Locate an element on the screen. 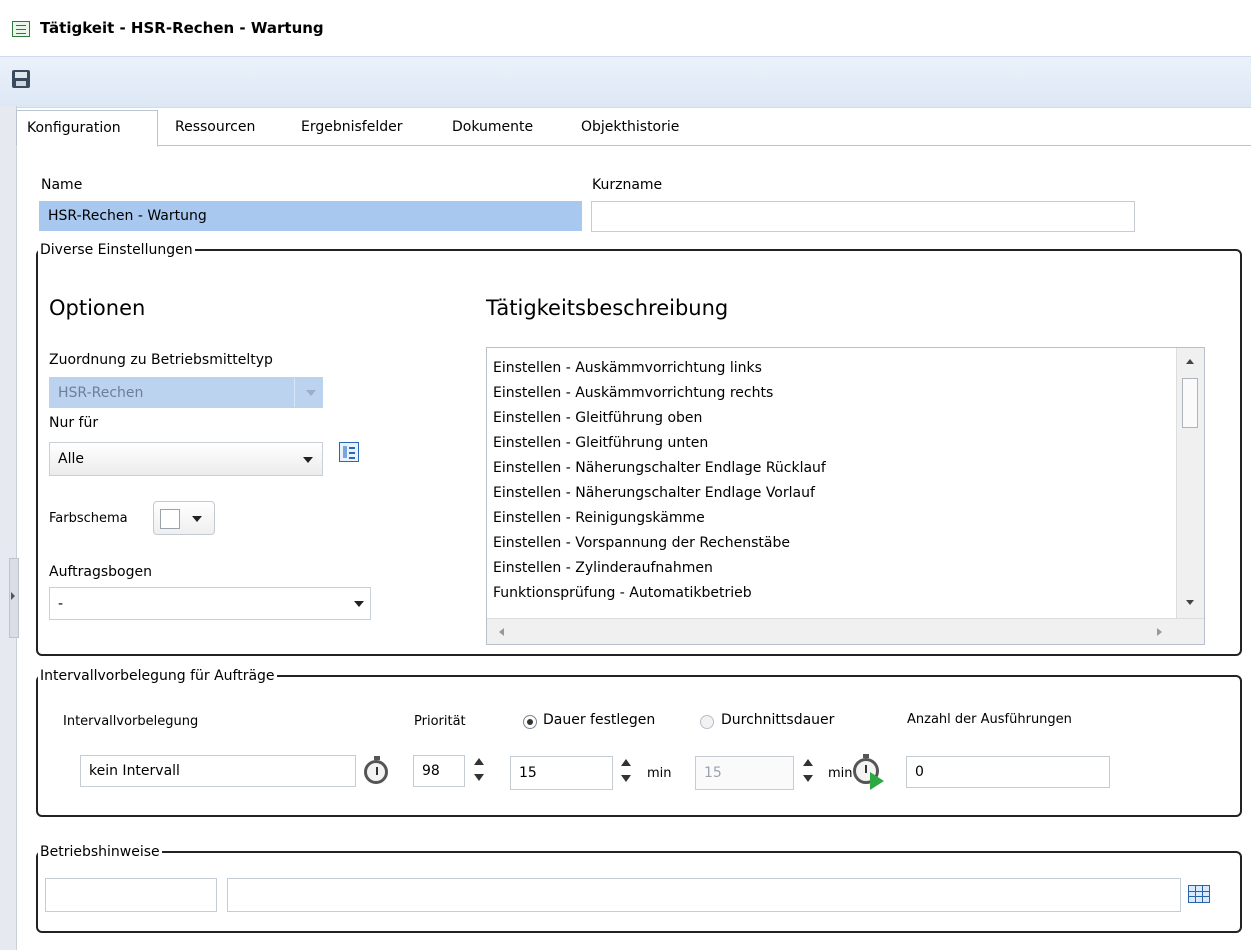  intervall-value: kein Intervall is located at coordinates (134, 771).